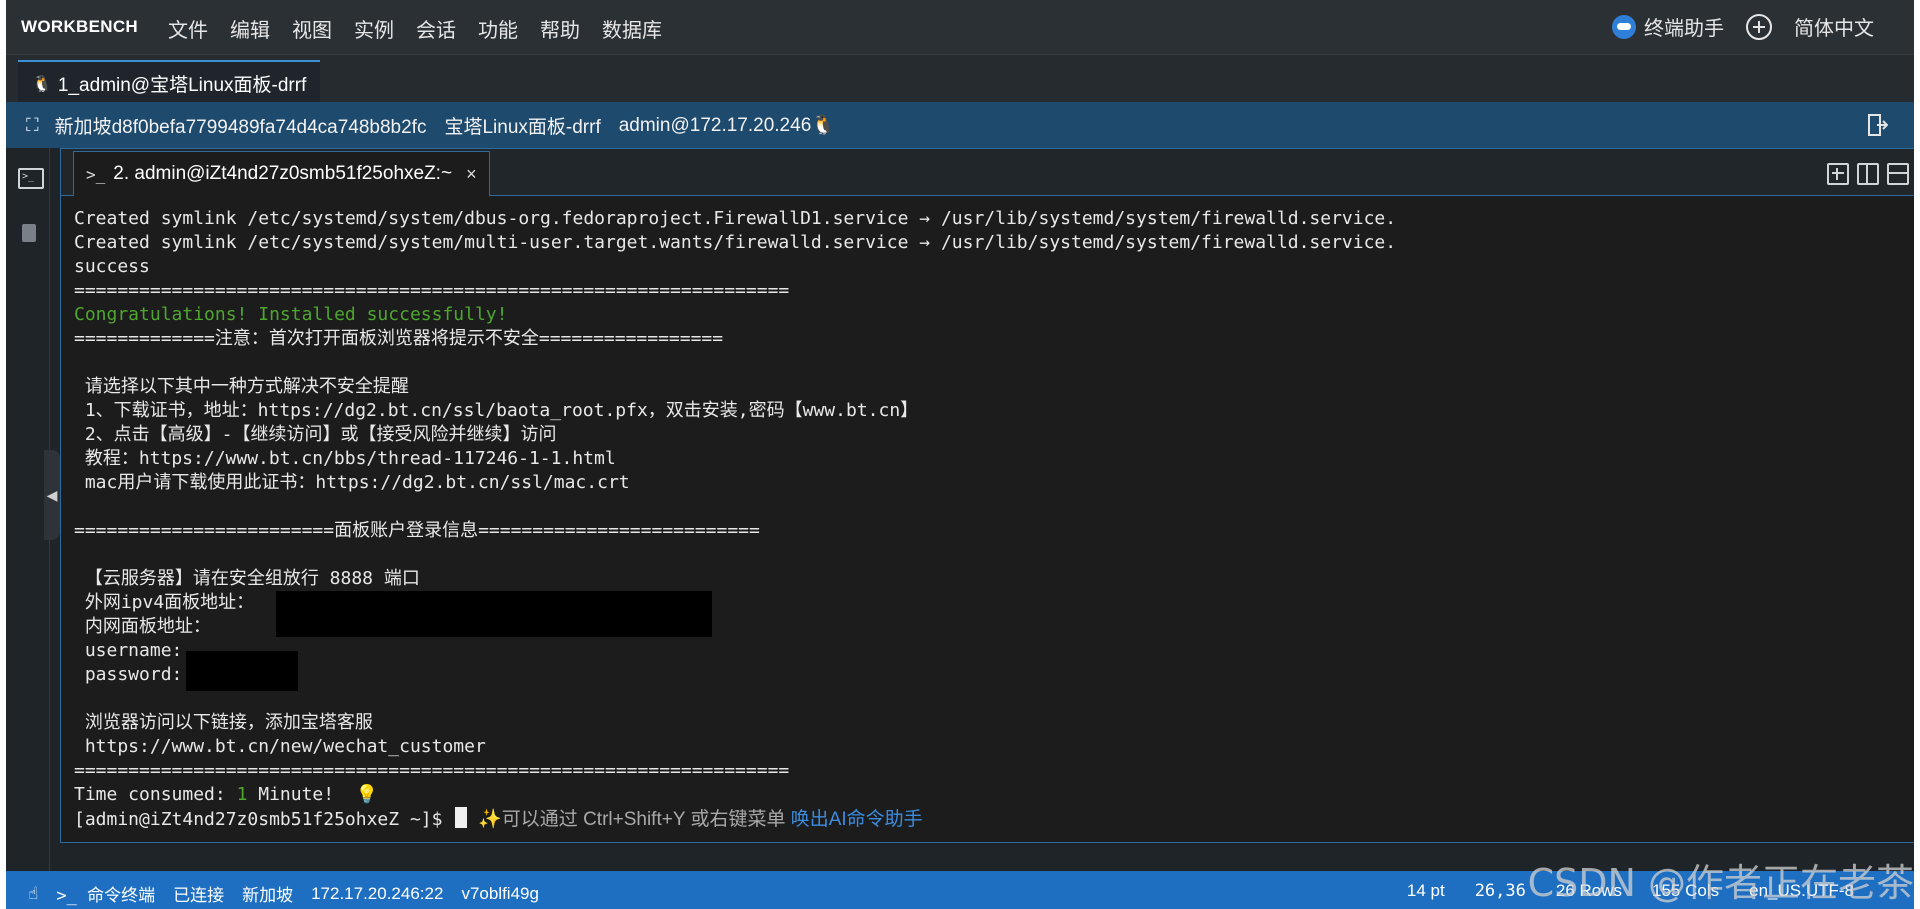  Describe the element at coordinates (105, 893) in the screenshot. I see `terminal-mode: >_ 命令终端` at that location.